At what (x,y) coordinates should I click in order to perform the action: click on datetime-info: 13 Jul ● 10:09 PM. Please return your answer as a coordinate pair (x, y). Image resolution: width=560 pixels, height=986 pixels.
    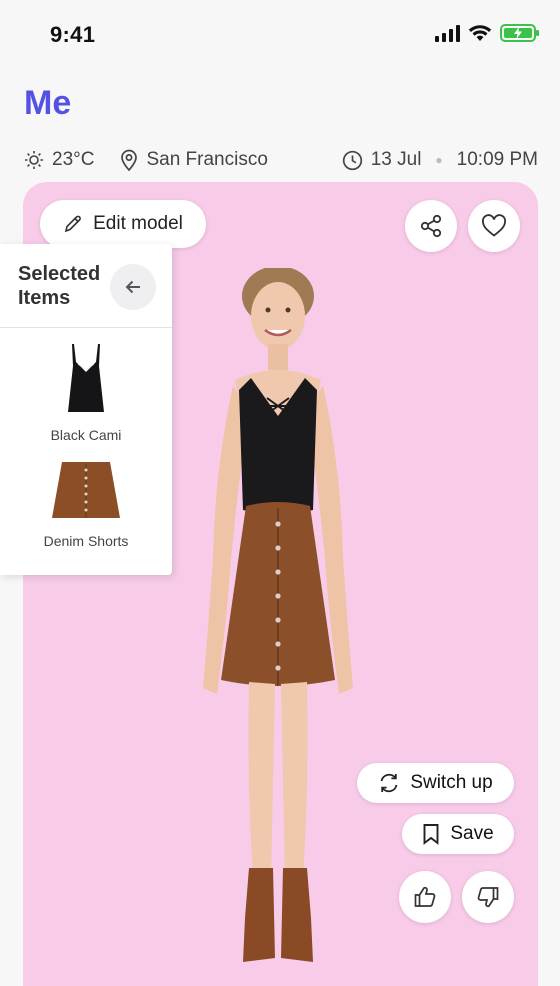
    Looking at the image, I should click on (440, 160).